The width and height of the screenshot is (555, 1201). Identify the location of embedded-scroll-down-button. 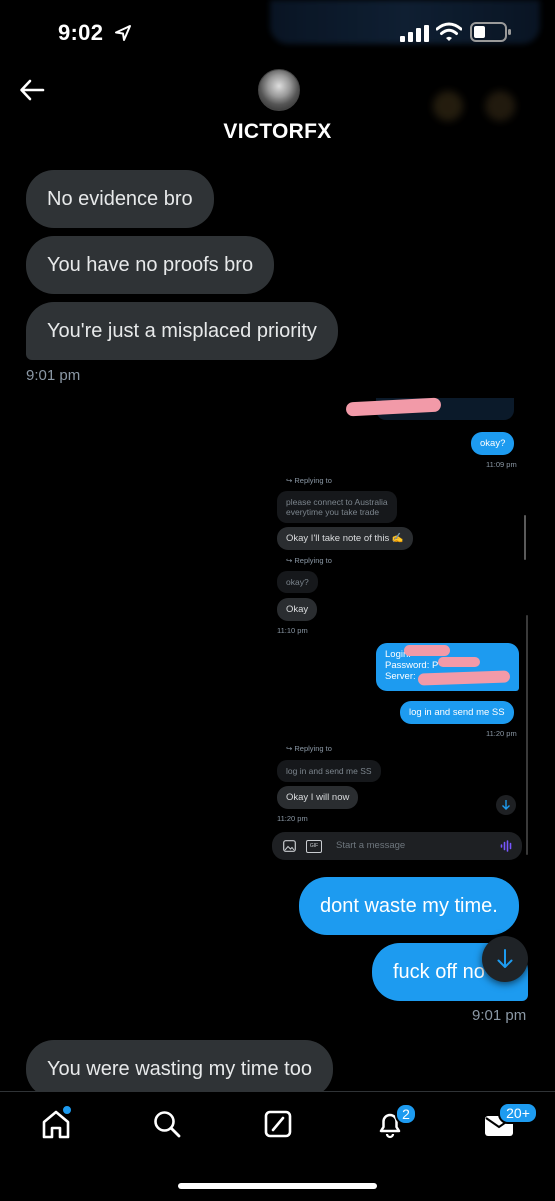
(506, 805).